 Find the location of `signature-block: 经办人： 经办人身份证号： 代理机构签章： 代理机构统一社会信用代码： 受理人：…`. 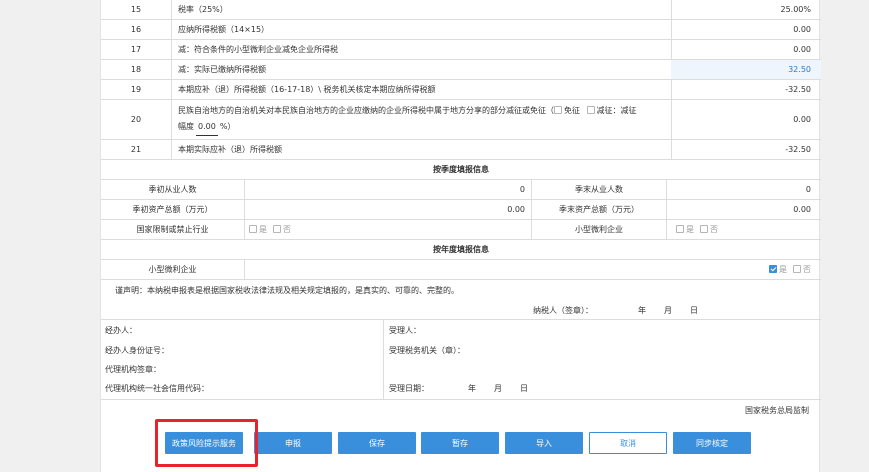

signature-block: 经办人： 经办人身份证号： 代理机构签章： 代理机构统一社会信用代码： 受理人：… is located at coordinates (461, 360).